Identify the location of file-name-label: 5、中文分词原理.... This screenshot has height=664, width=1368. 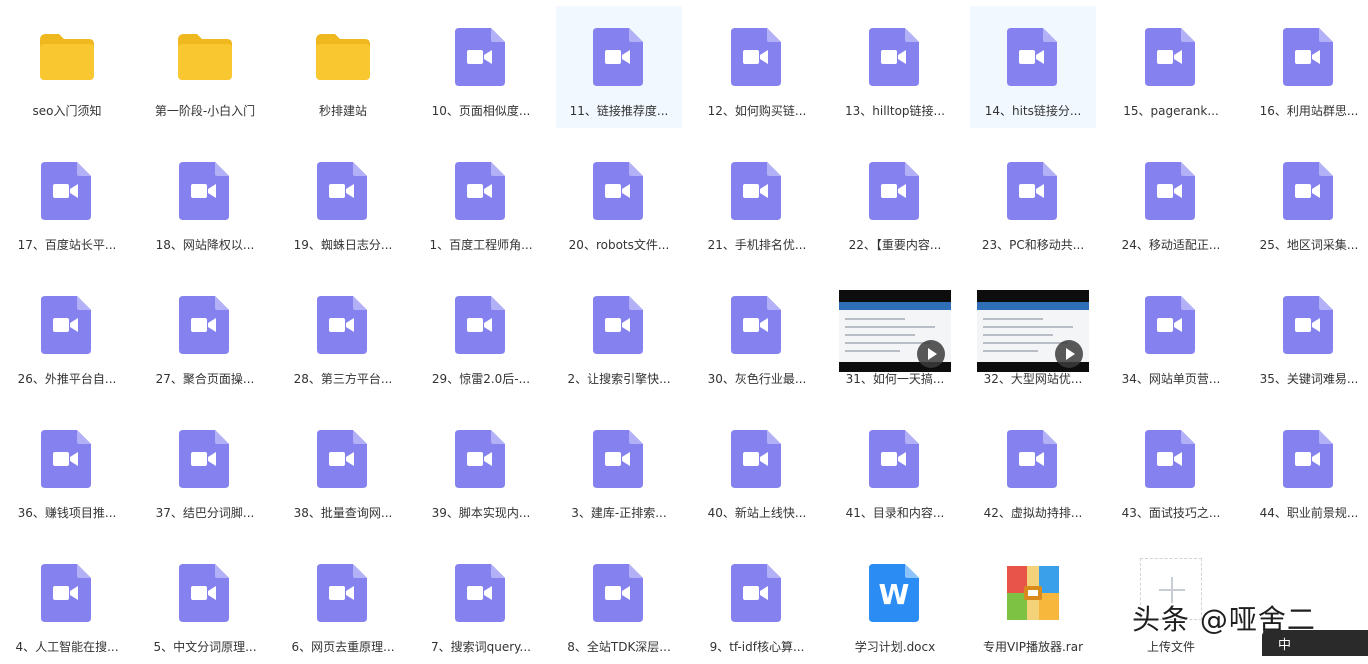
(205, 647).